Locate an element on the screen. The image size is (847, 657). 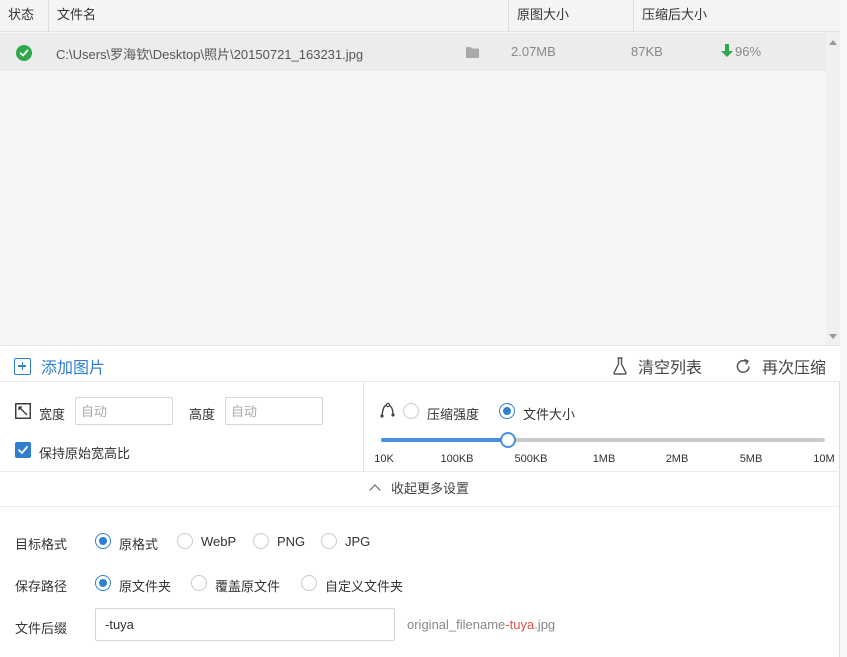
recompress-button: 再次压缩 is located at coordinates (780, 366).